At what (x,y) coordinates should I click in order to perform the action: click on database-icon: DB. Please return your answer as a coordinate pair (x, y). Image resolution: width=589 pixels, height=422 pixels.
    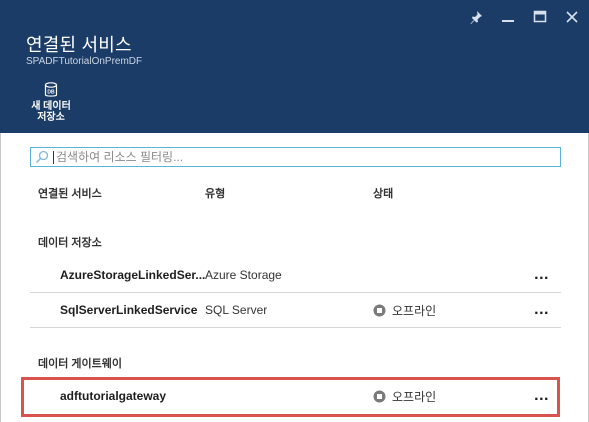
    Looking at the image, I should click on (51, 89).